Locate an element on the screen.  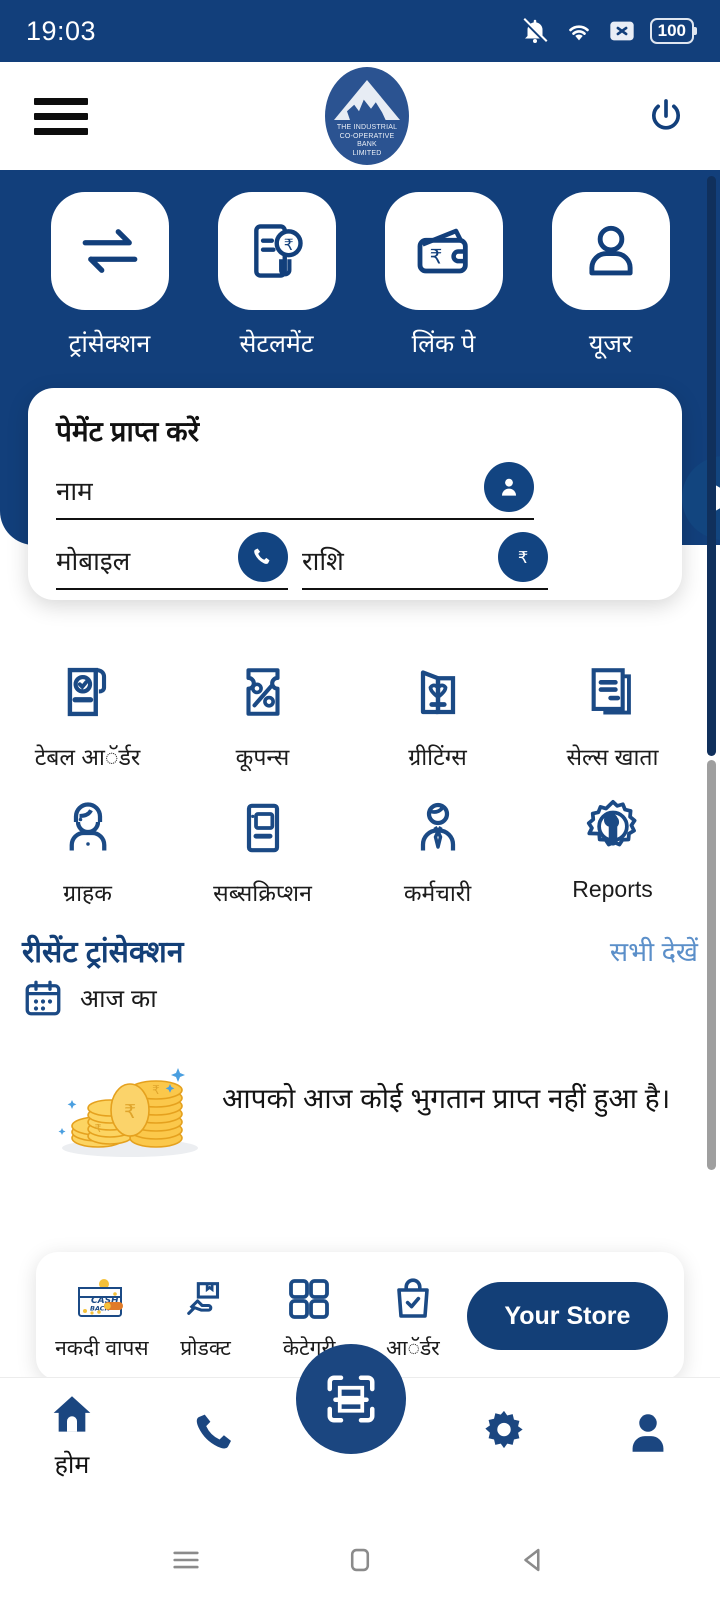
store-item-product: प्रोडक्ट is located at coordinates (206, 1316).